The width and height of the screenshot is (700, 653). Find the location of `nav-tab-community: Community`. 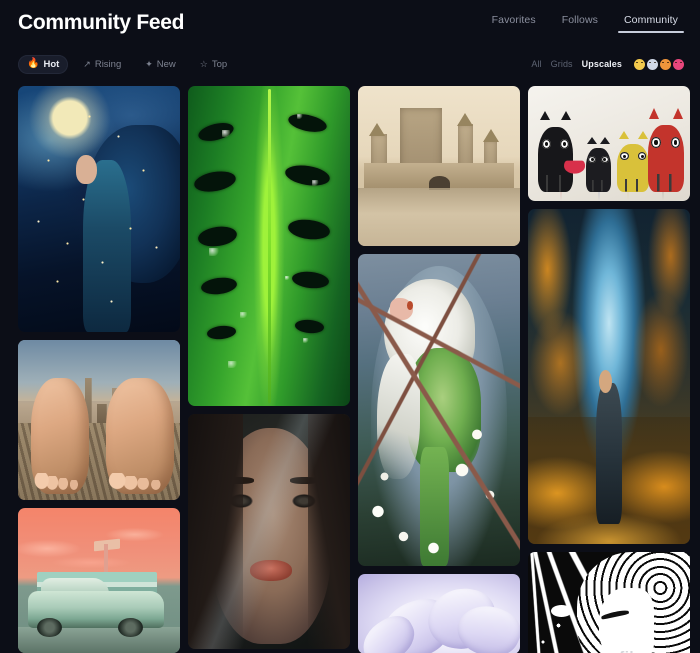

nav-tab-community: Community is located at coordinates (651, 23).